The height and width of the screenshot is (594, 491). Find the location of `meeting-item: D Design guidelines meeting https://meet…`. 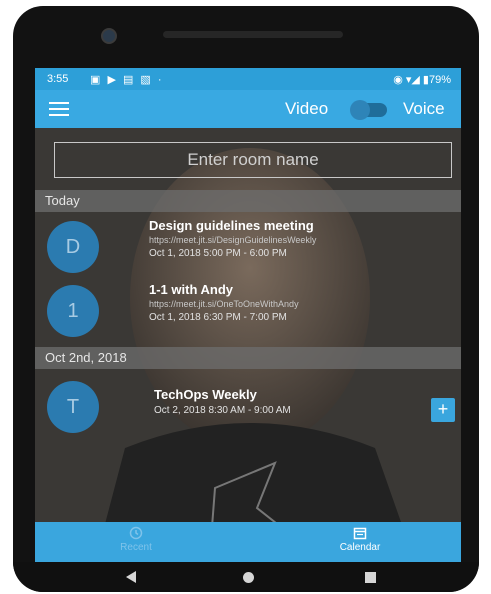

meeting-item: D Design guidelines meeting https://meet… is located at coordinates (248, 246).